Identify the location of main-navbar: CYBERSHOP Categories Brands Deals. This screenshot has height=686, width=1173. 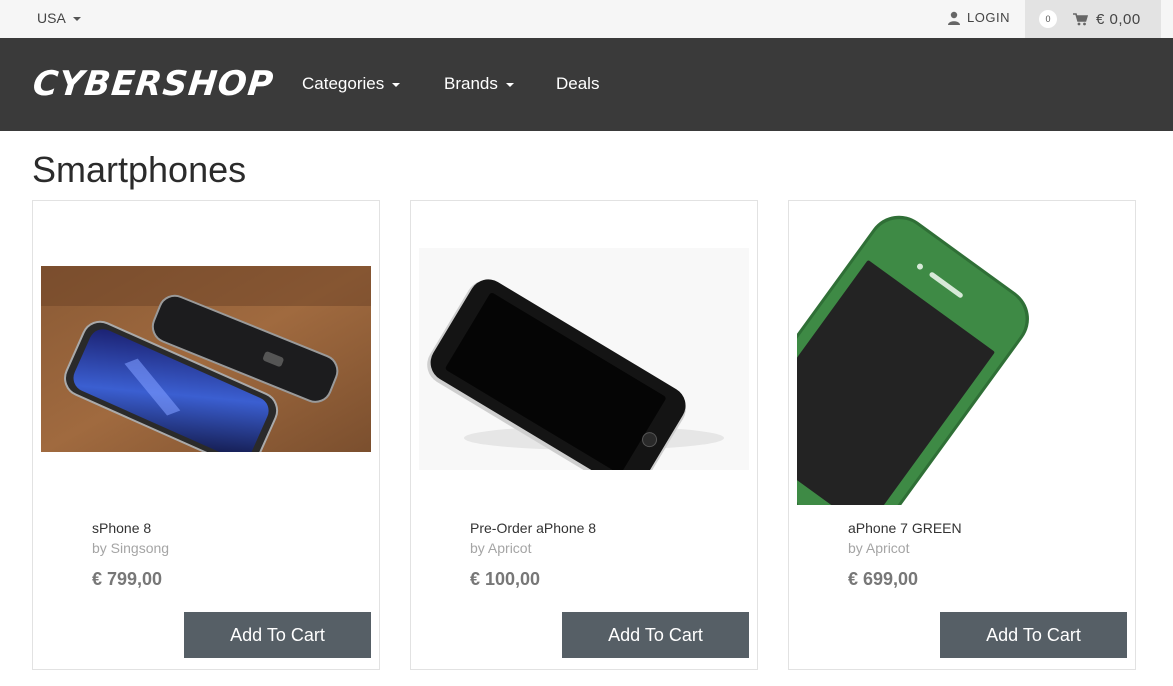
(586, 84).